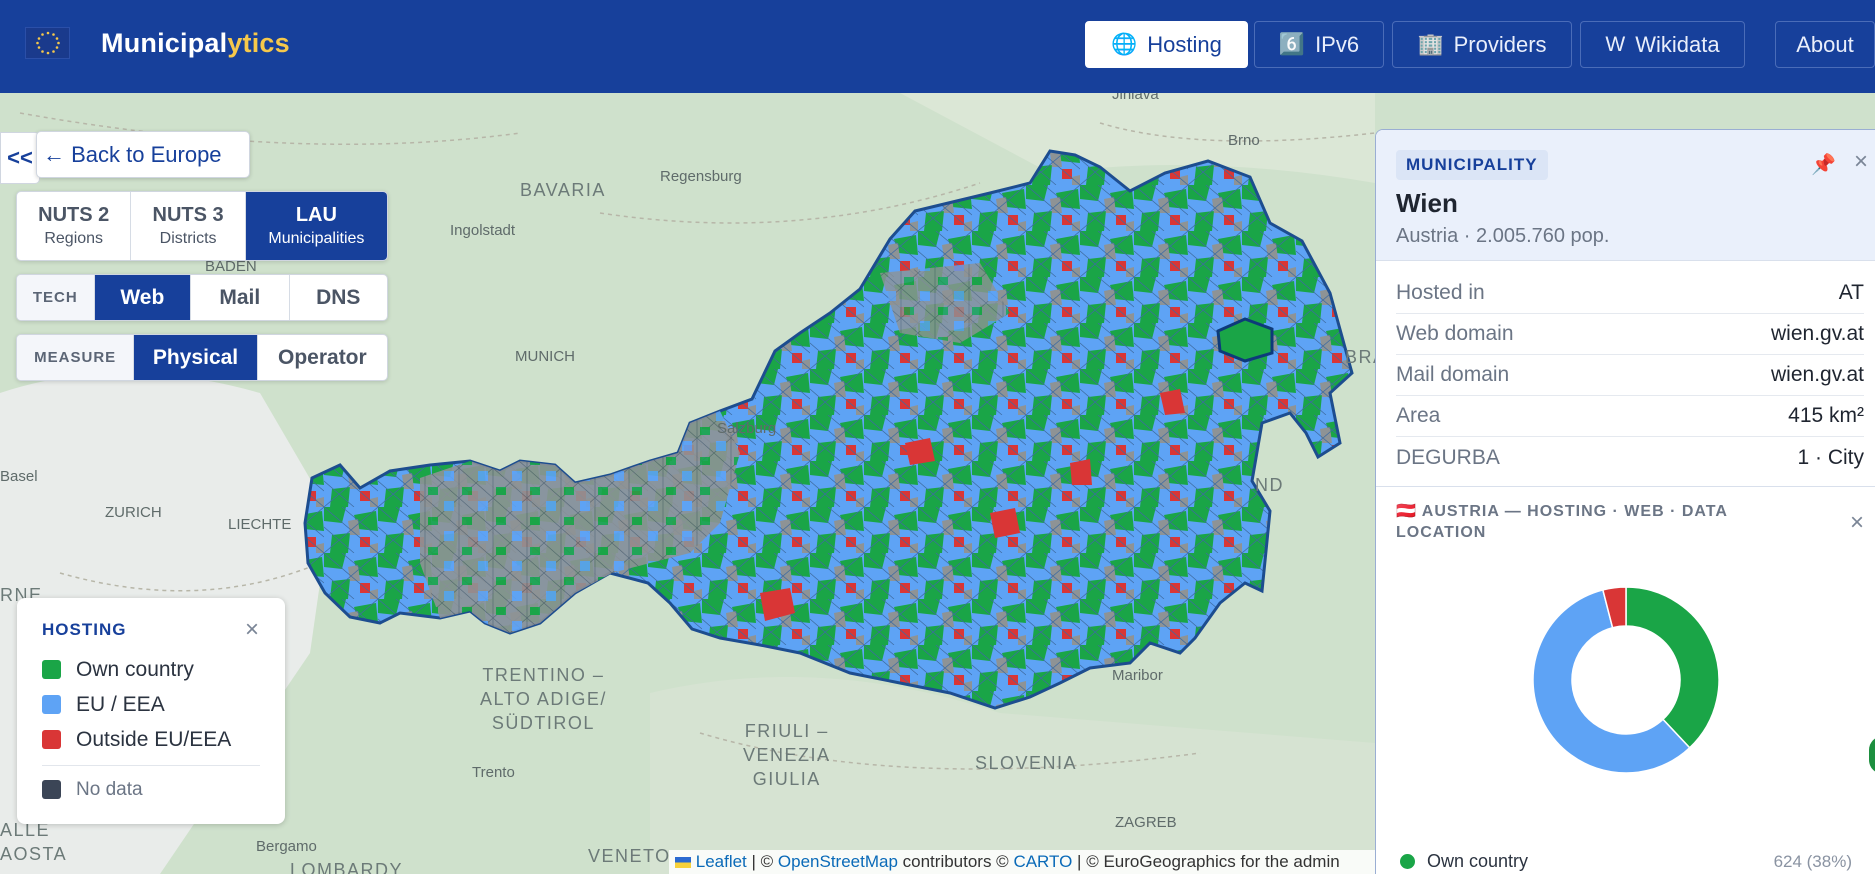 The height and width of the screenshot is (874, 1875). I want to click on map-label-bavaria: BAVARIA, so click(563, 190).